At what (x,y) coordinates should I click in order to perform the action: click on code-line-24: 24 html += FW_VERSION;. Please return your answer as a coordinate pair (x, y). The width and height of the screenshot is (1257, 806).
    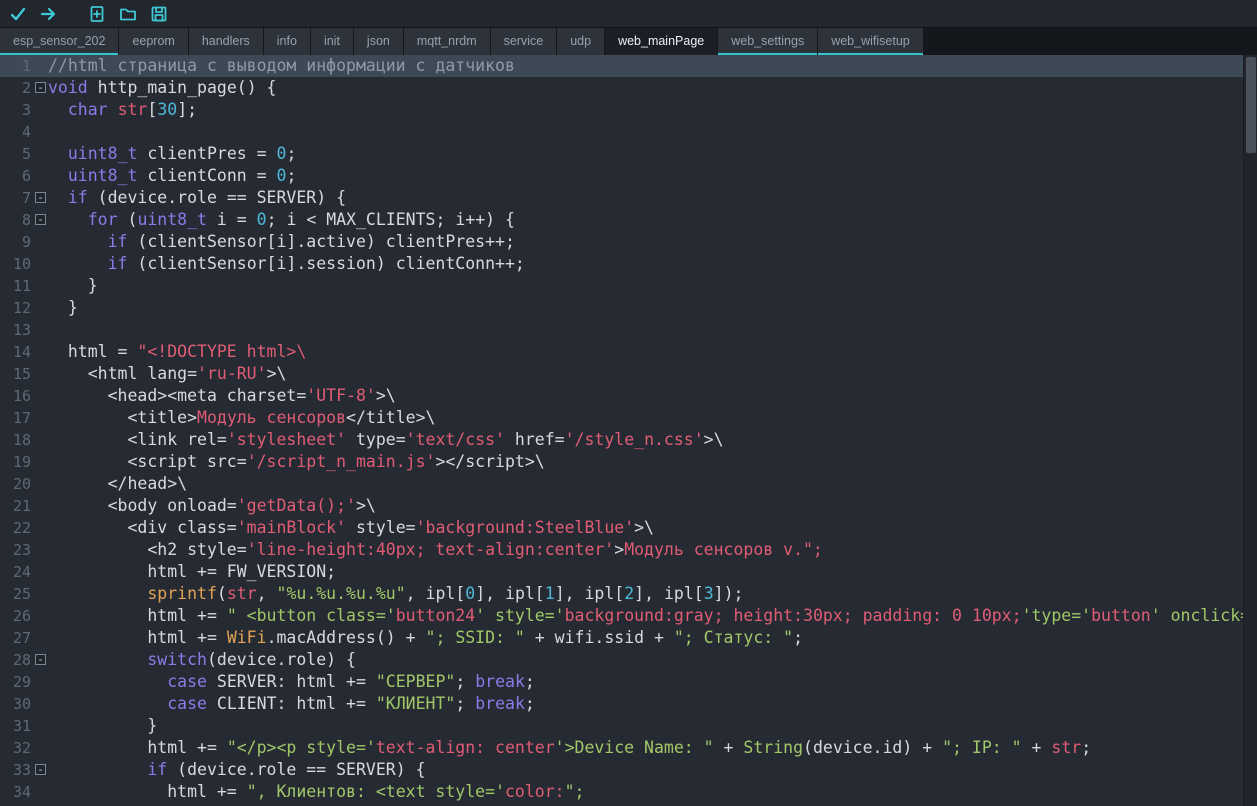
    Looking at the image, I should click on (628, 572).